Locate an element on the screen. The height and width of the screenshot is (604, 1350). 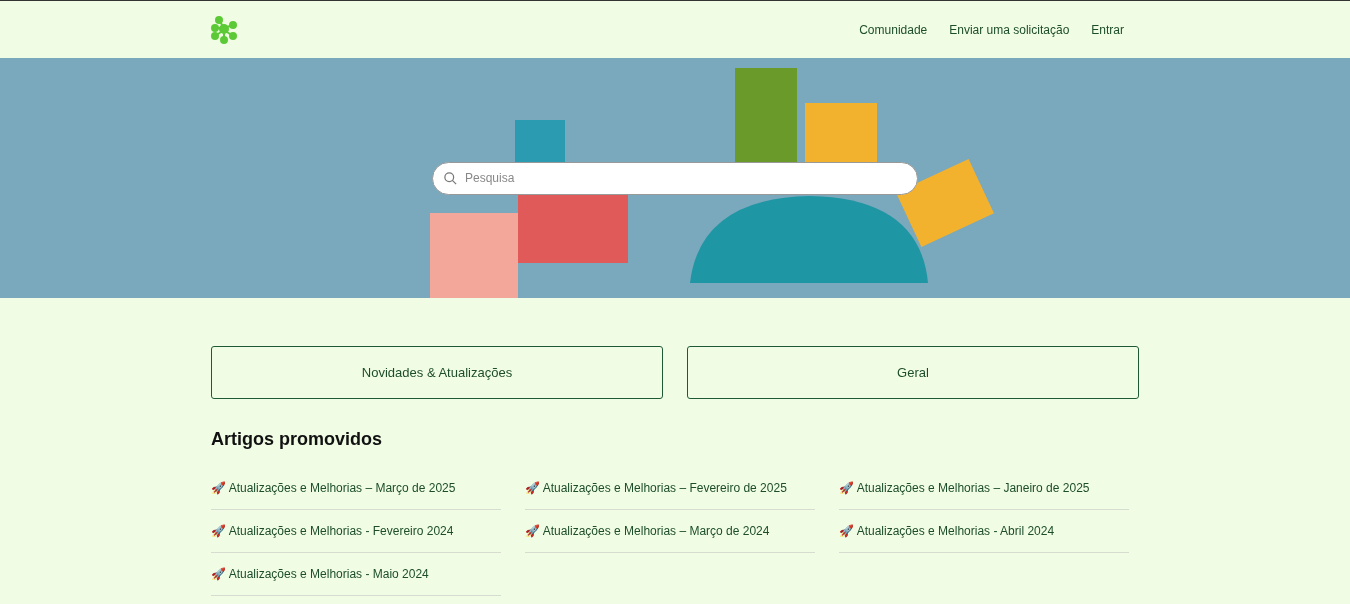
article-link: 🚀 Atualizações e Melhorias - Abril 2024 is located at coordinates (947, 531).